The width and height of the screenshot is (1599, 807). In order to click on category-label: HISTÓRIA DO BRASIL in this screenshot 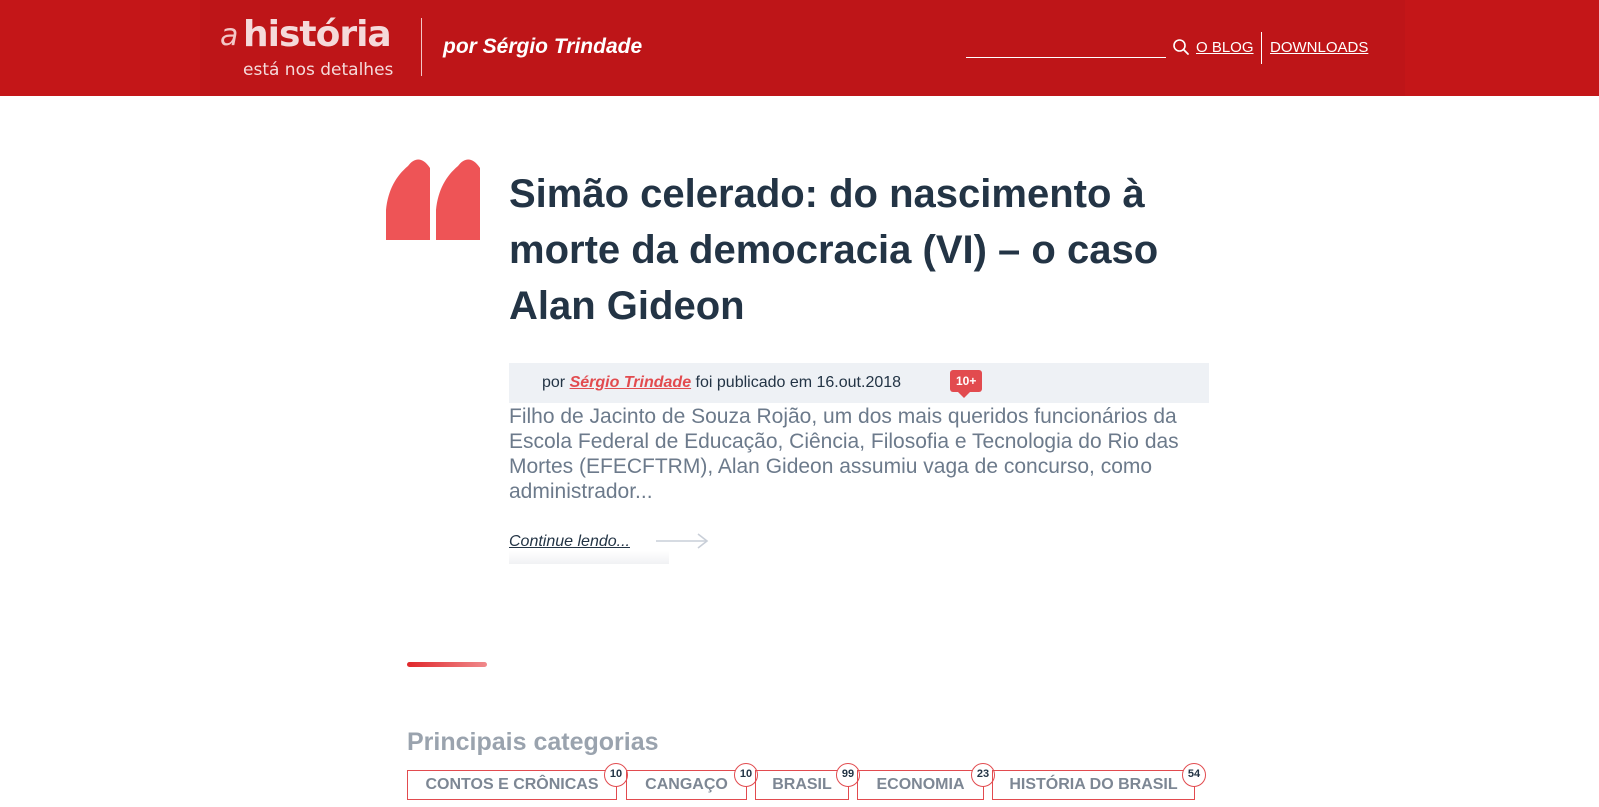, I will do `click(1093, 784)`.